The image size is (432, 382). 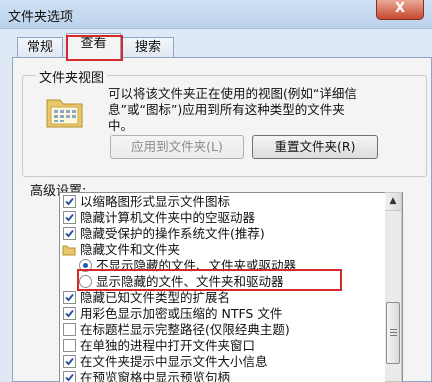 What do you see at coordinates (185, 329) in the screenshot?
I see `item-label: 在标题栏显示完整路径(仅限经典主题)` at bounding box center [185, 329].